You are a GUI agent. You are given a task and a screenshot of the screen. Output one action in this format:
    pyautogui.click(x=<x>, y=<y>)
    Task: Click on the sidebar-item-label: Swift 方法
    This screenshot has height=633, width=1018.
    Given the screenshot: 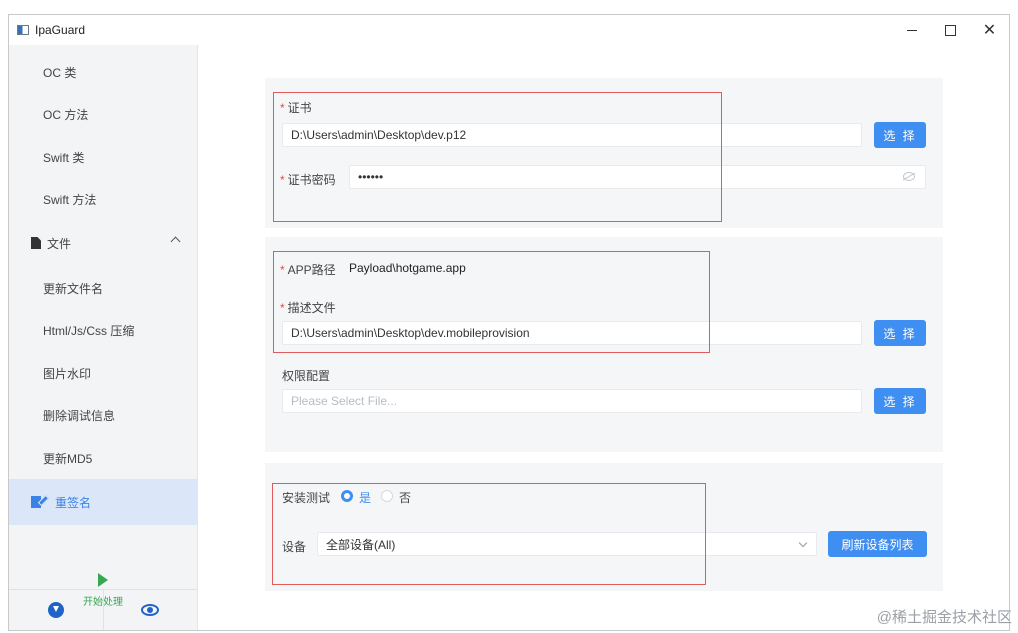 What is the action you would take?
    pyautogui.click(x=70, y=199)
    